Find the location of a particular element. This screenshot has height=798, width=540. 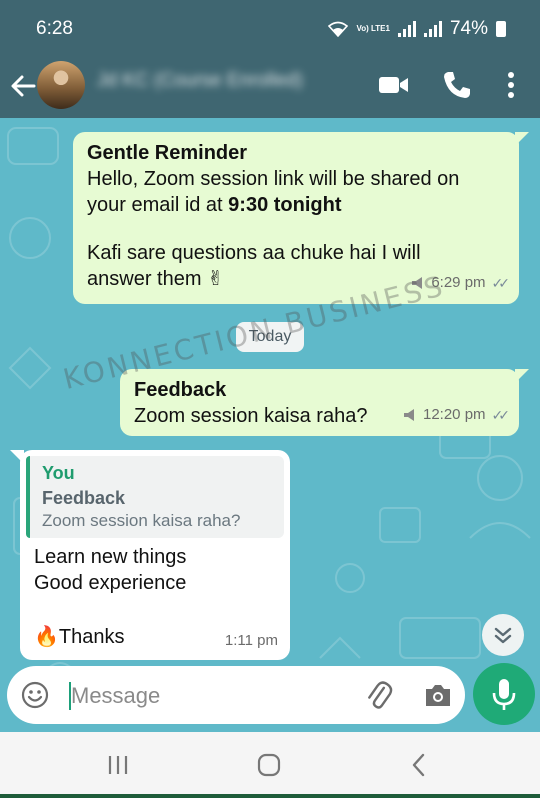

status-time: 6:28 is located at coordinates (54, 28).